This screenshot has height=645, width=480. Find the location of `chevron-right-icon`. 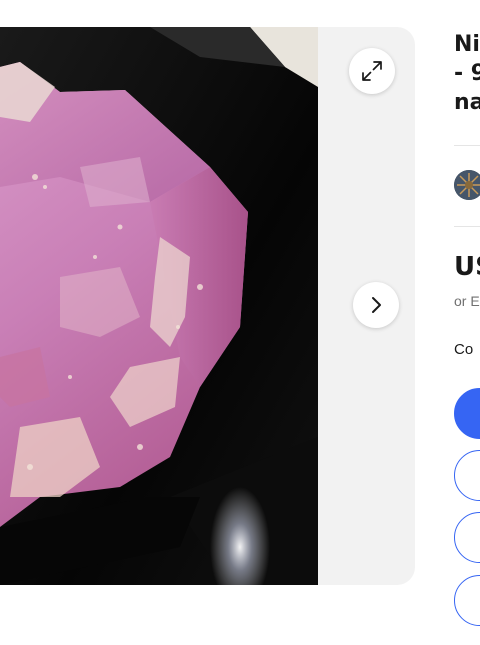

chevron-right-icon is located at coordinates (376, 305).